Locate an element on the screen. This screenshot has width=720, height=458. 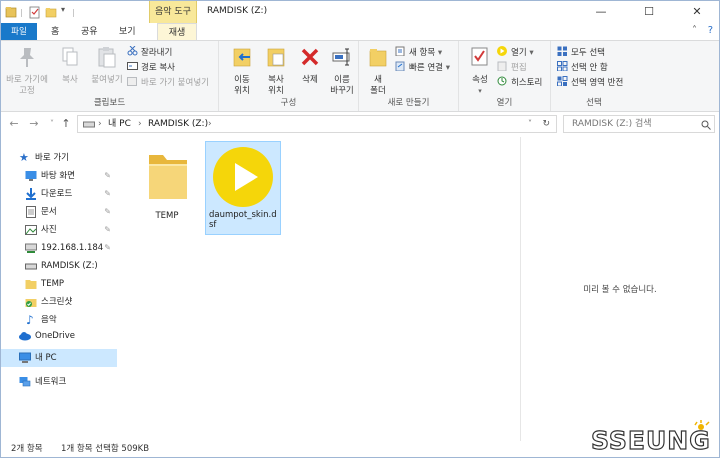
app-icon is located at coordinates (11, 12).